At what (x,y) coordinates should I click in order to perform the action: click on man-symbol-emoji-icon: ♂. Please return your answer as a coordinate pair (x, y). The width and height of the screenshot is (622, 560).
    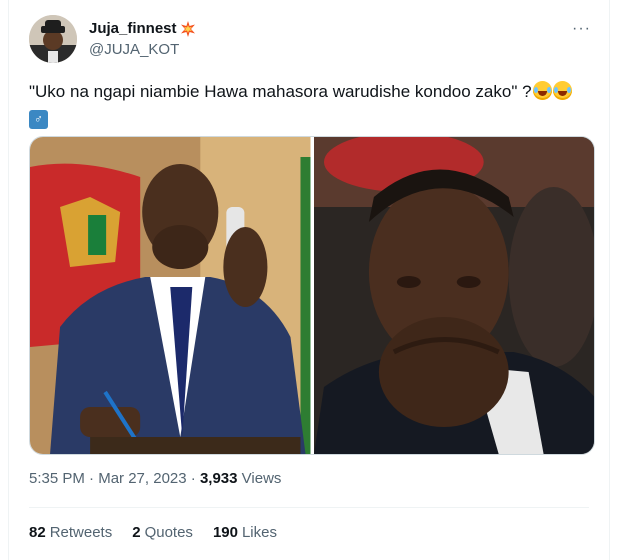
    Looking at the image, I should click on (38, 119).